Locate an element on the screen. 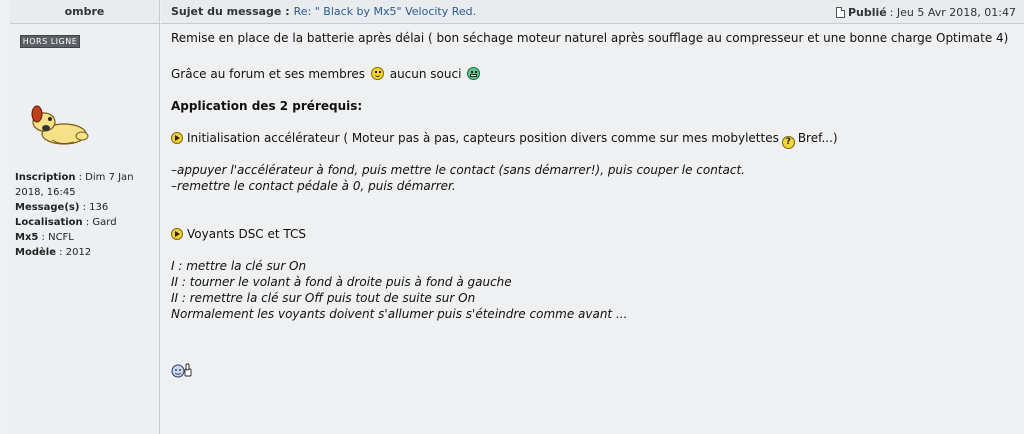  info-modele: Modèle : 2012 is located at coordinates (53, 252).